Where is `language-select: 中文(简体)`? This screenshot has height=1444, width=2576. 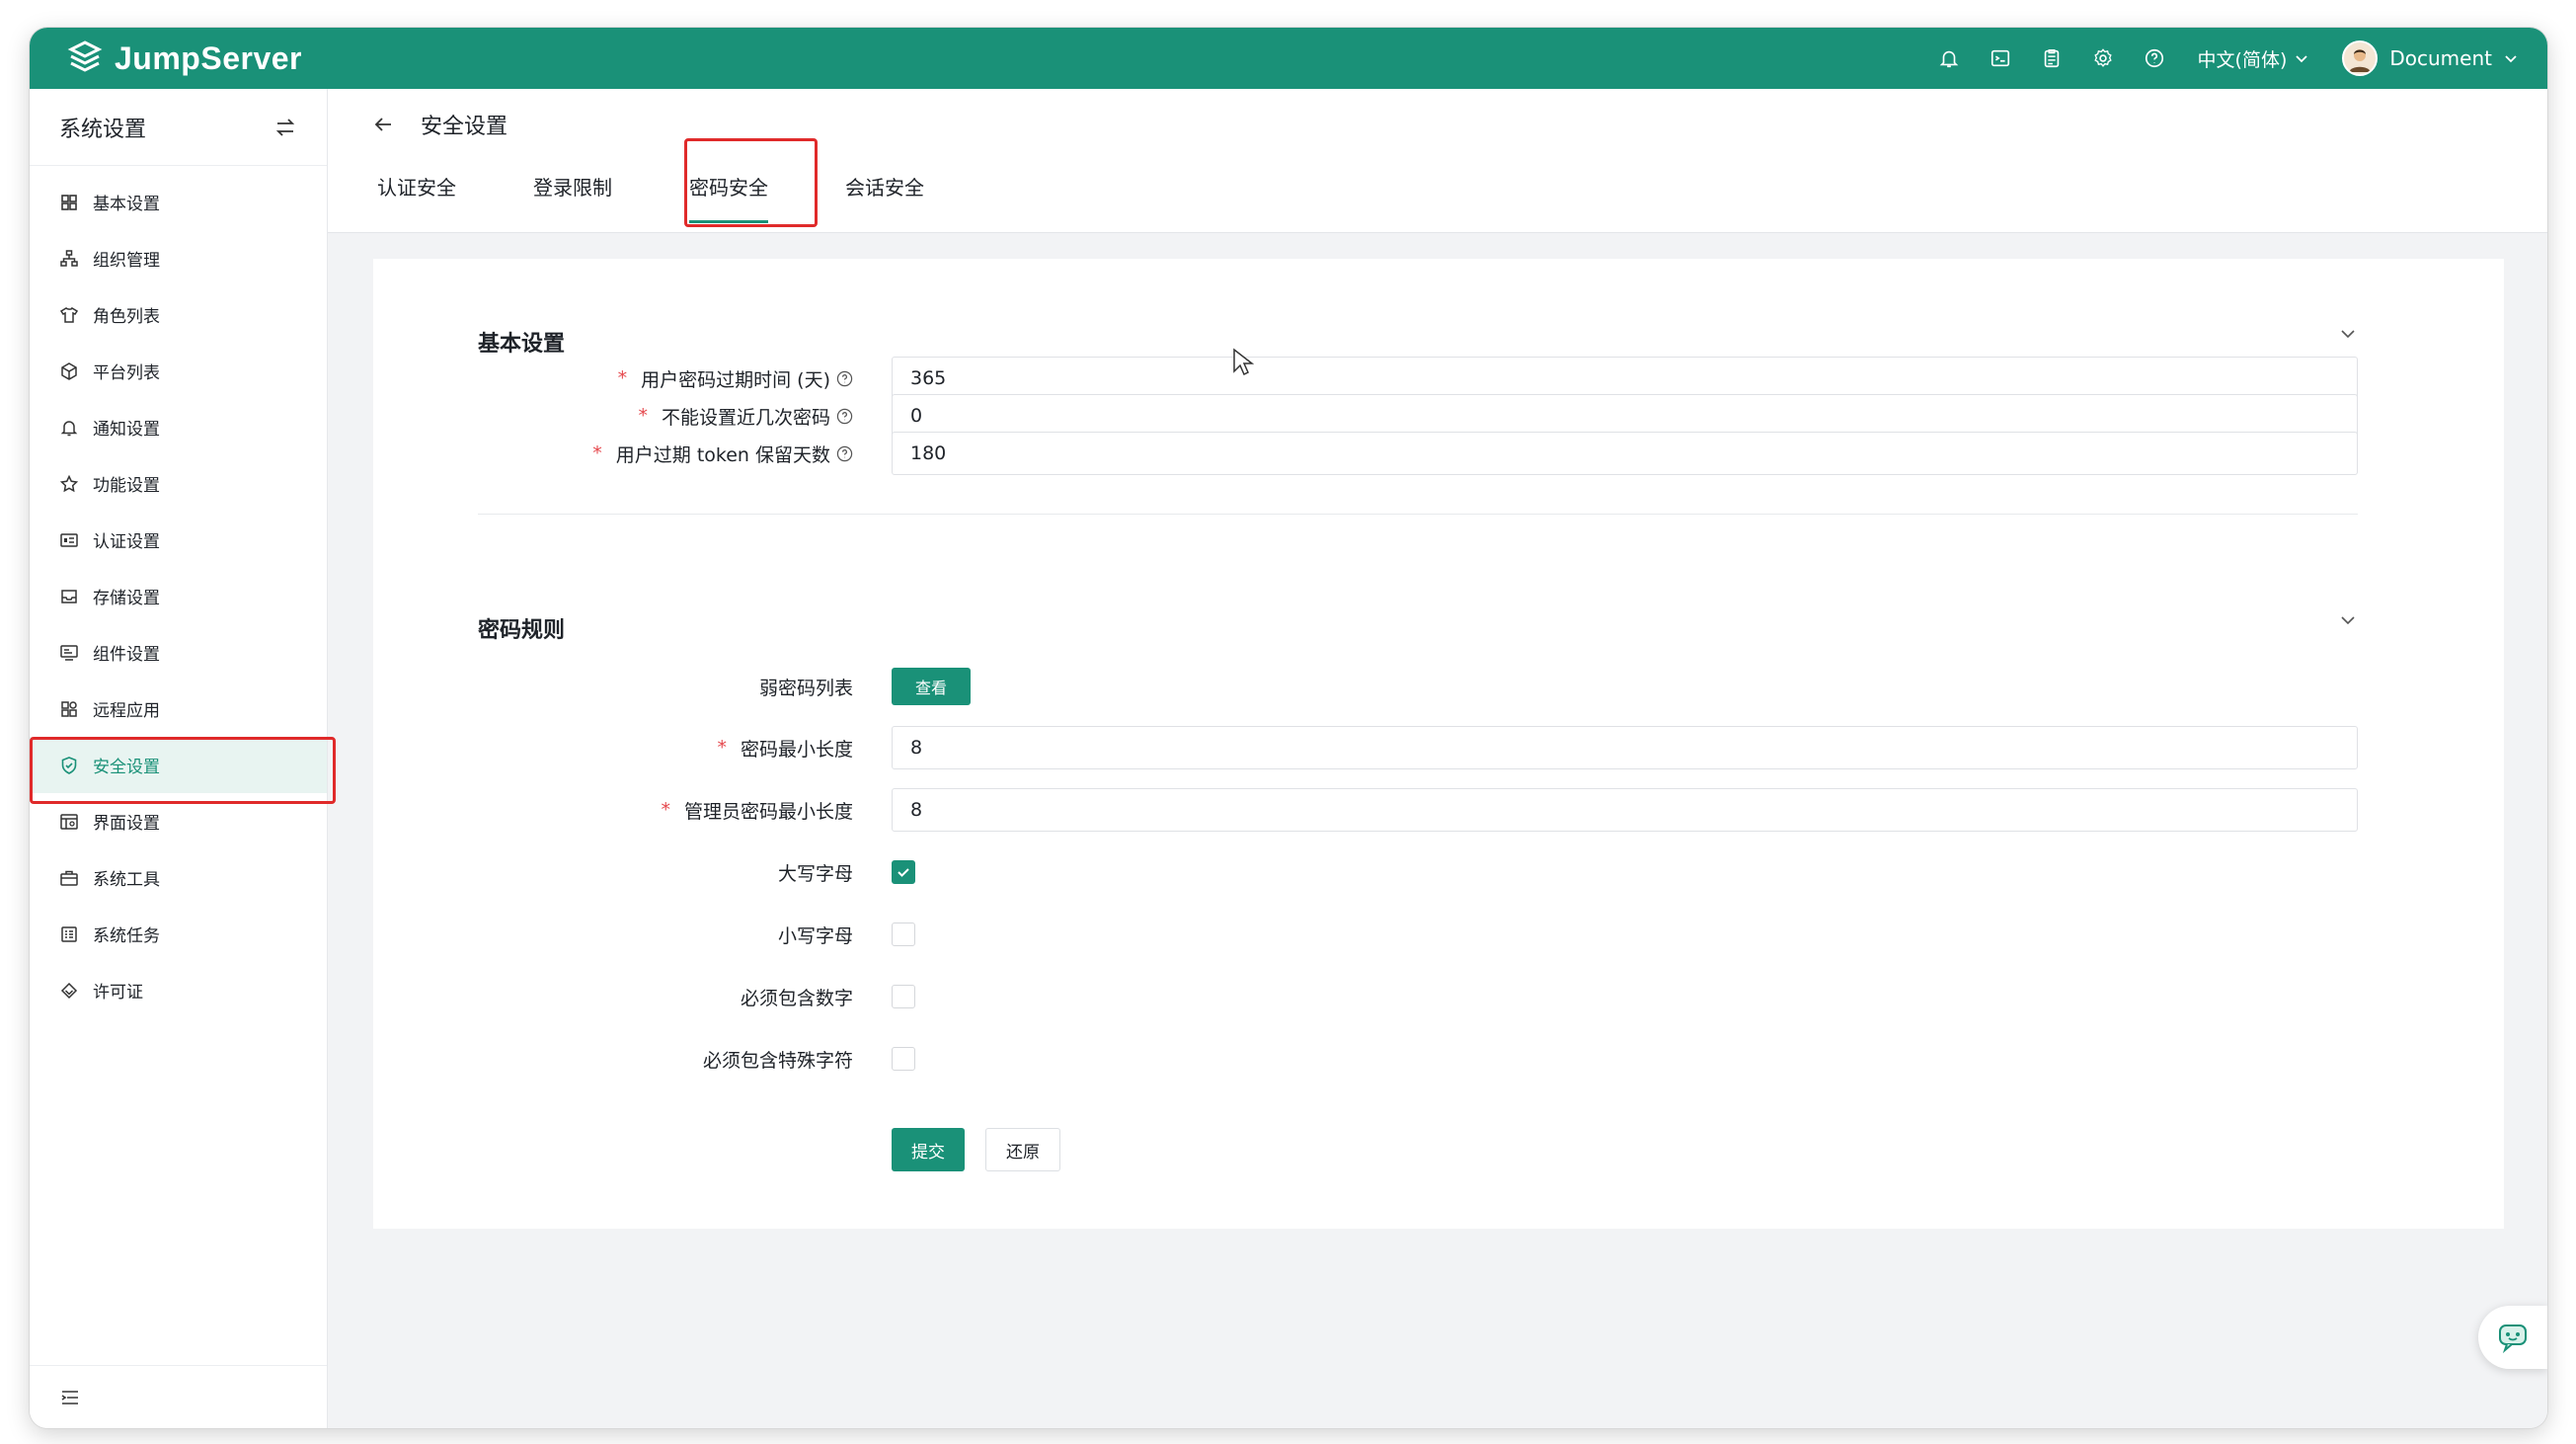
language-select: 中文(简体) is located at coordinates (2253, 58).